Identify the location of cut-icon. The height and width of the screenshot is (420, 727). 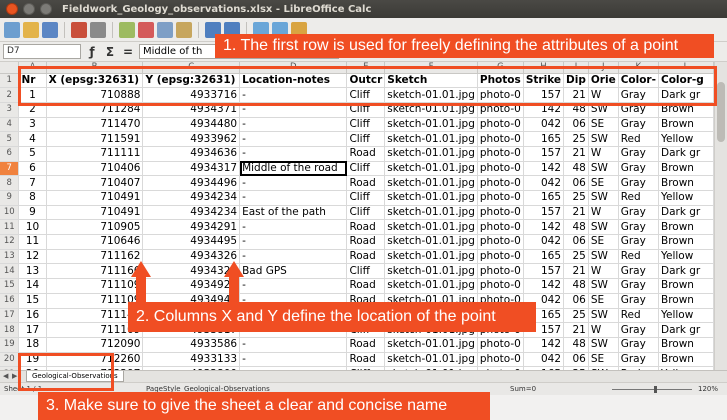
(146, 29).